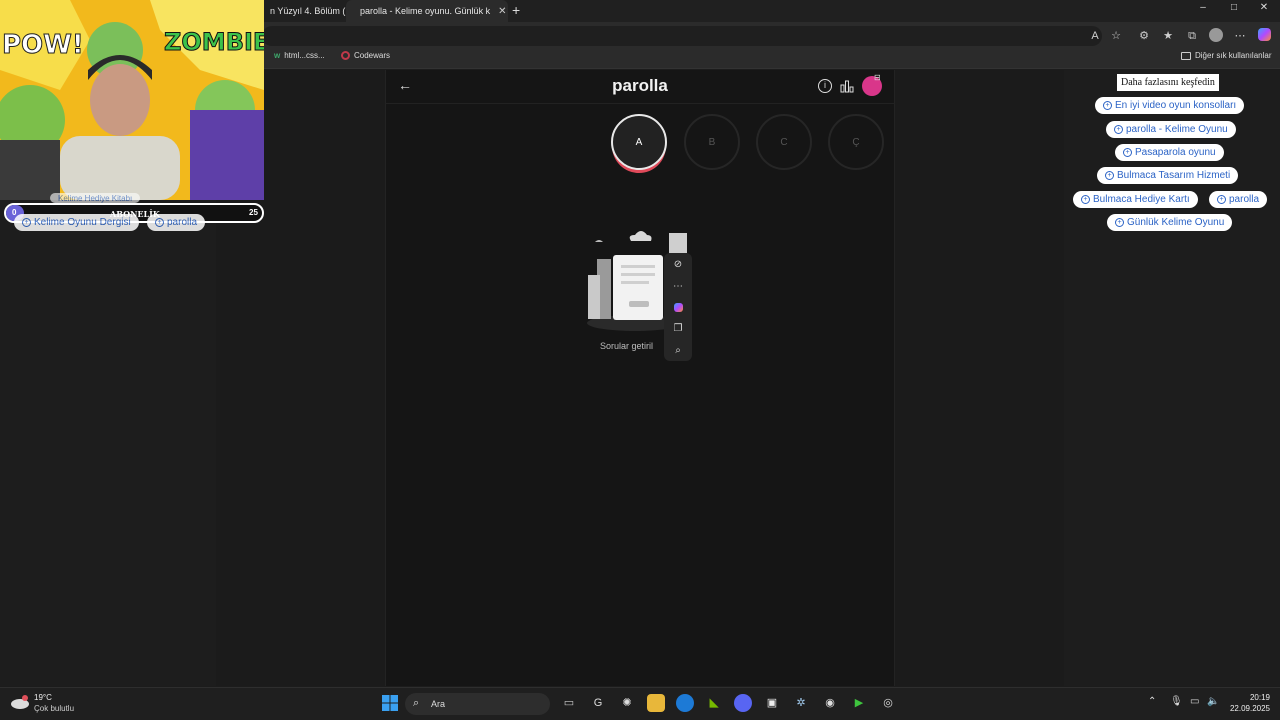  What do you see at coordinates (1255, 697) in the screenshot?
I see `clock-time: 20:19` at bounding box center [1255, 697].